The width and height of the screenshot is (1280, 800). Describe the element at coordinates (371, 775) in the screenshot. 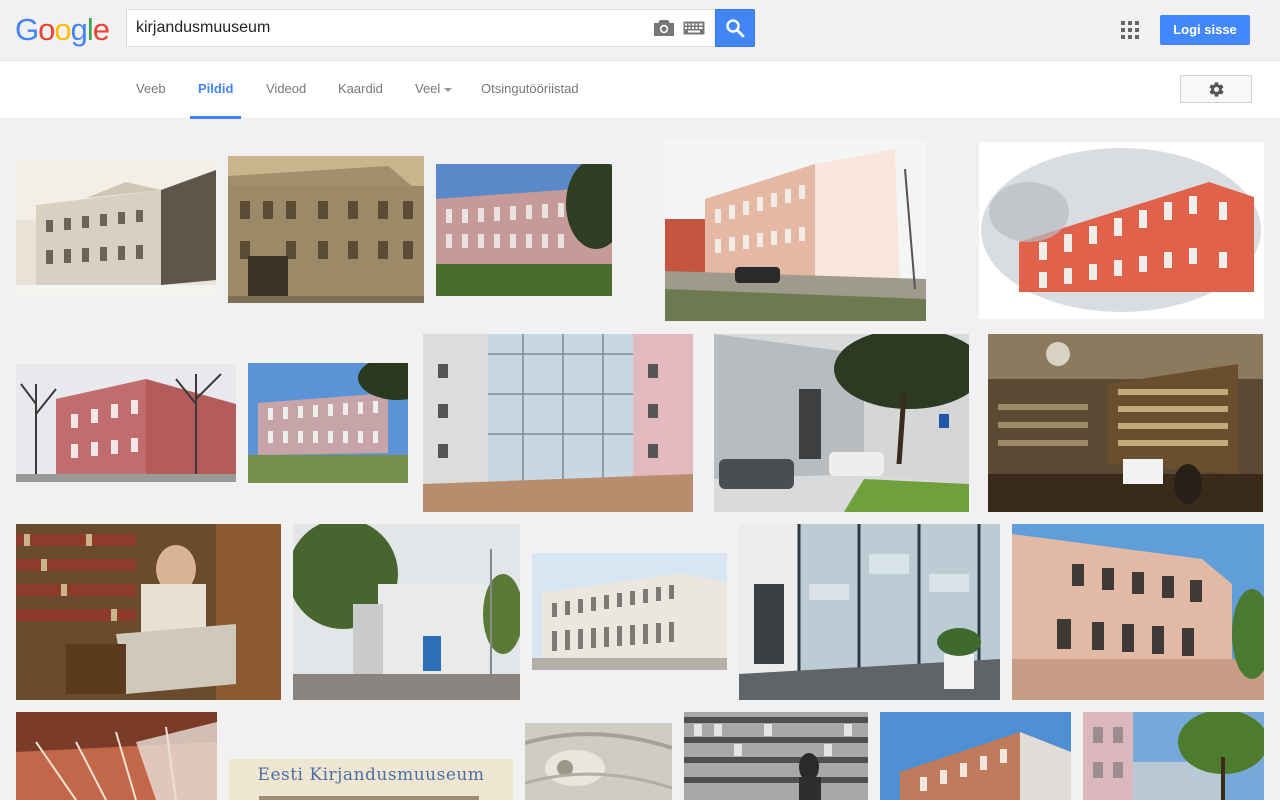

I see `banner-text: Eesti Kirjandusmuuseum` at that location.